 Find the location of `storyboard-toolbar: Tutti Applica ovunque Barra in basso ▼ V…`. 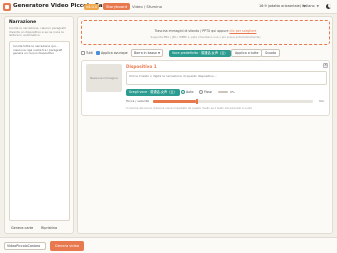

storyboard-toolbar: Tutti Applica ovunque Barra in basso ▼ V… is located at coordinates (206, 53).